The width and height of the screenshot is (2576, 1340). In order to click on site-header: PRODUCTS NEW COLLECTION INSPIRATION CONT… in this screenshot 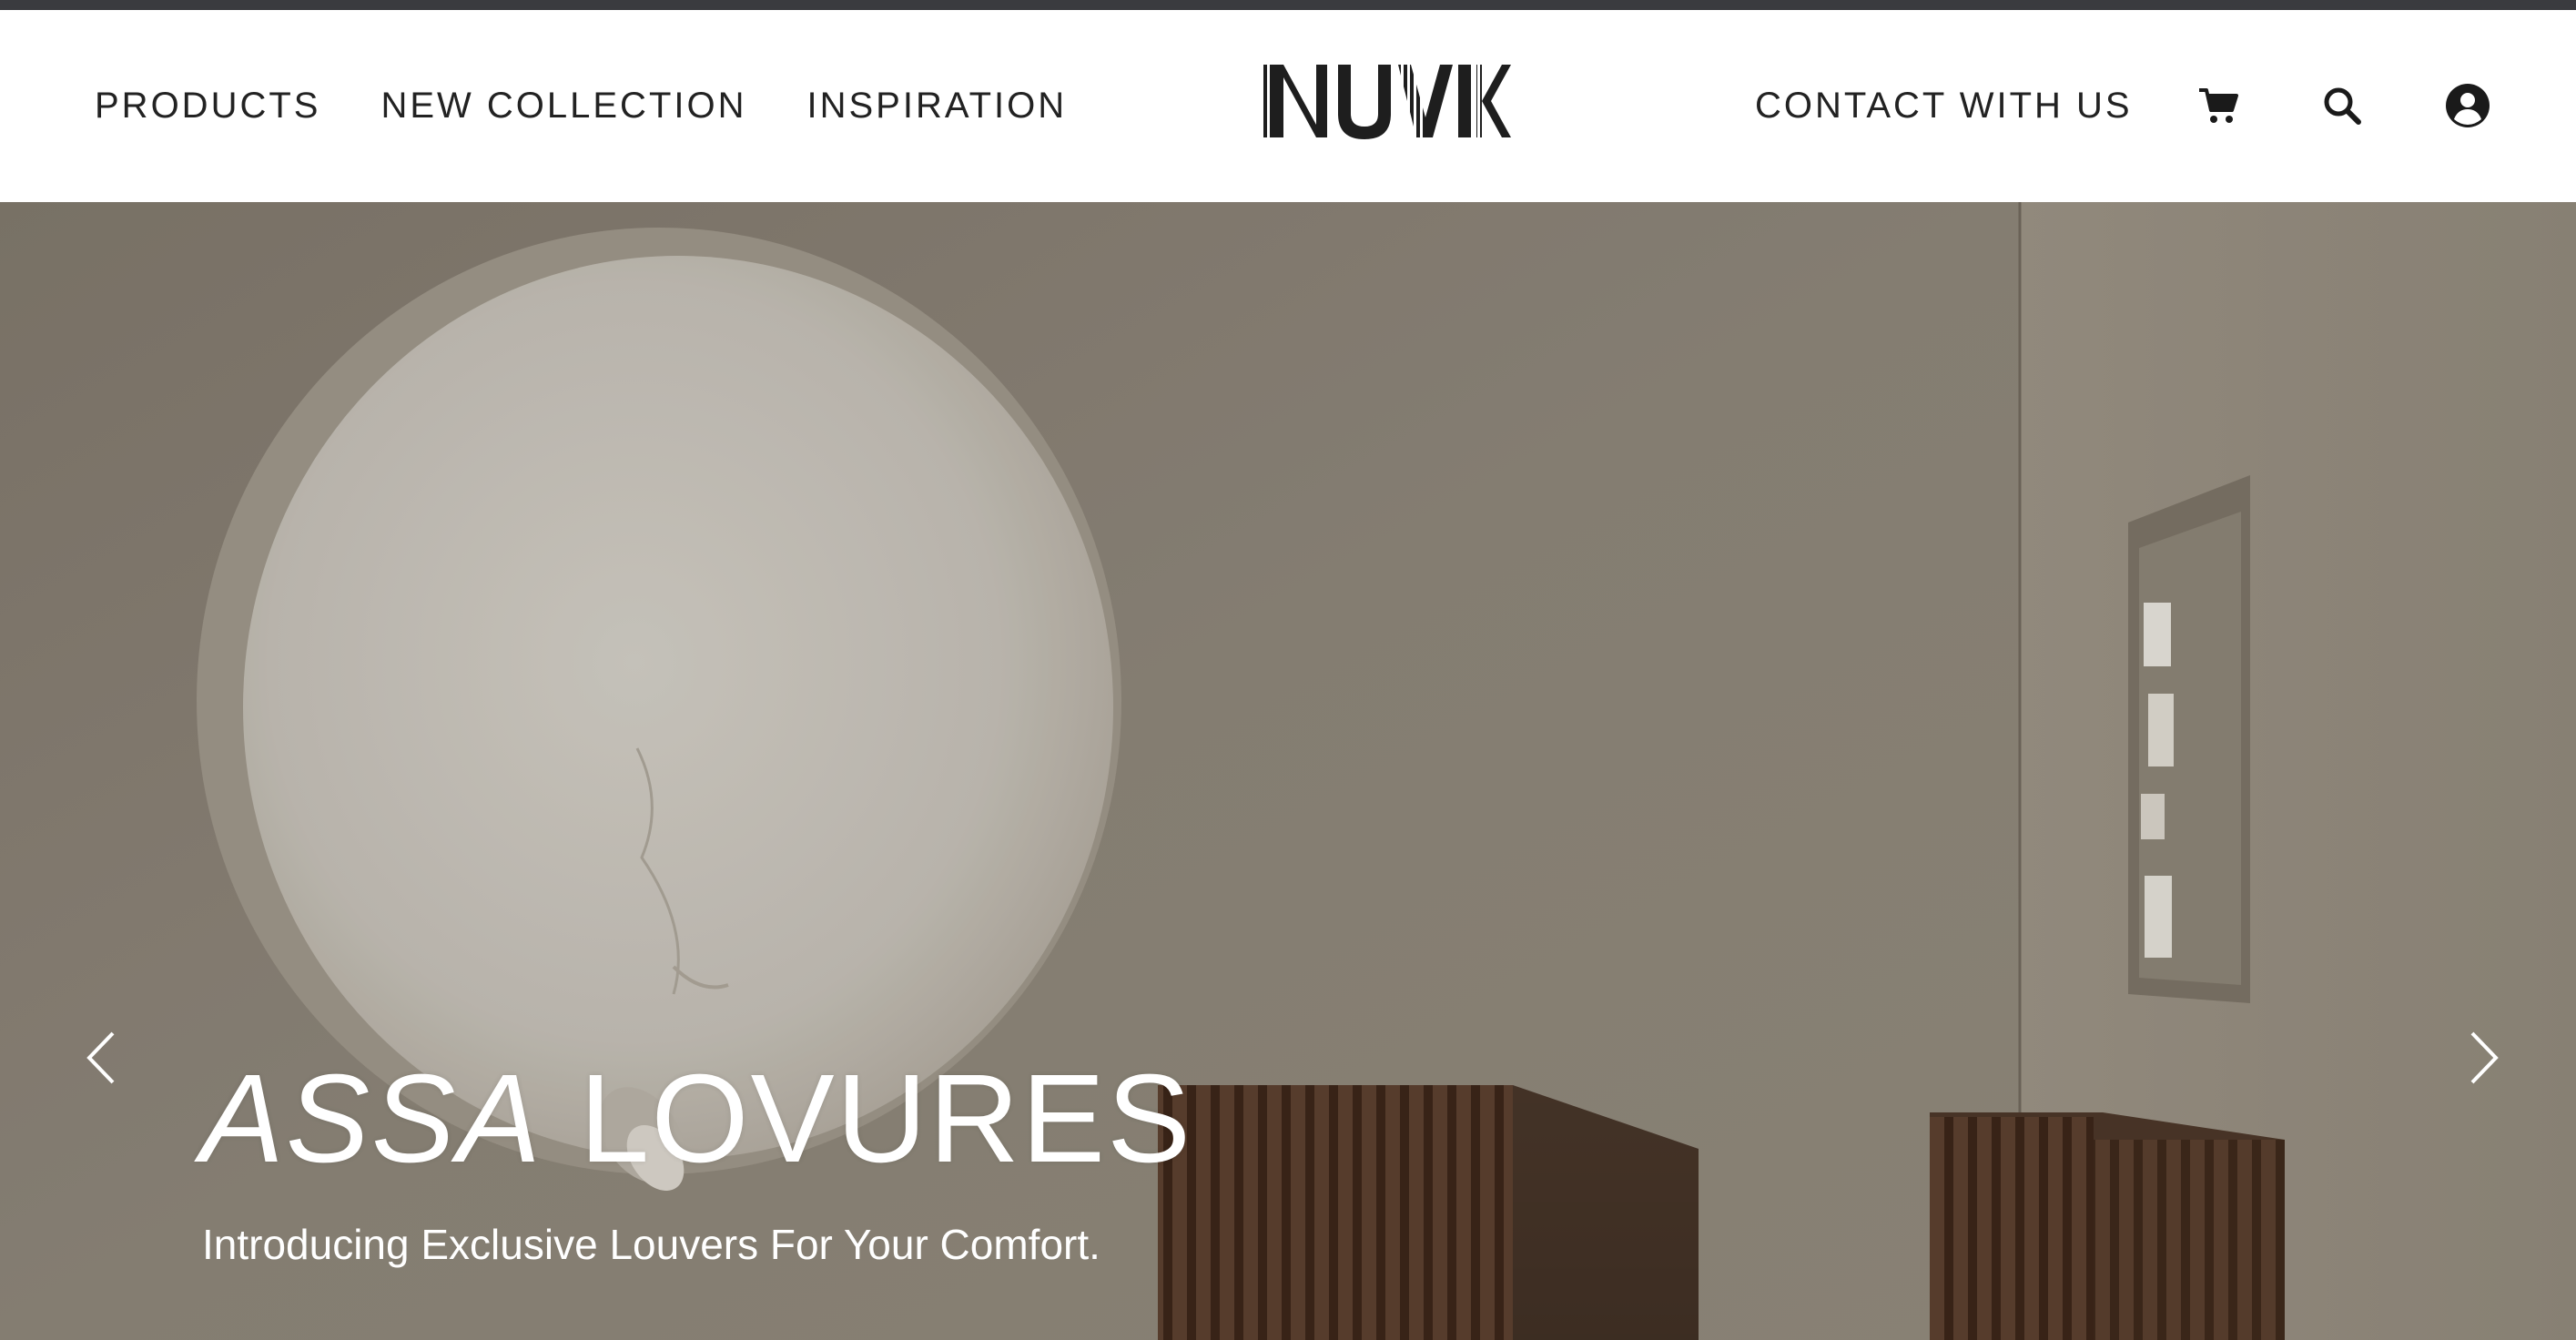, I will do `click(1288, 106)`.